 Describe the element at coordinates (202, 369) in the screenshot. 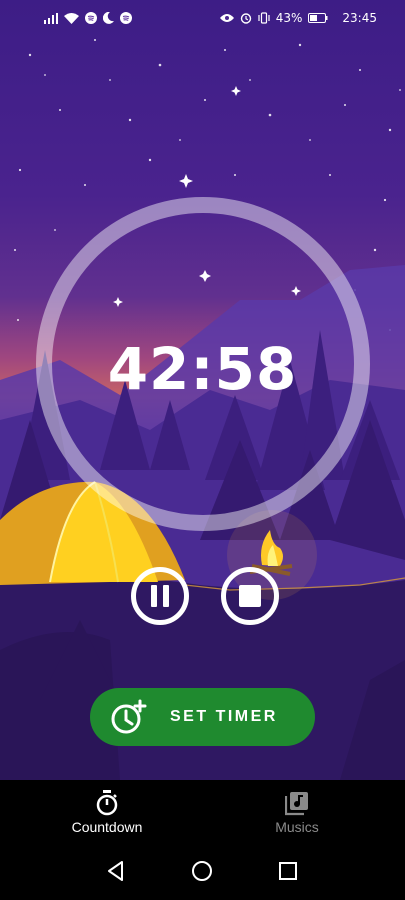

I see `countdown-display: 42:58` at that location.